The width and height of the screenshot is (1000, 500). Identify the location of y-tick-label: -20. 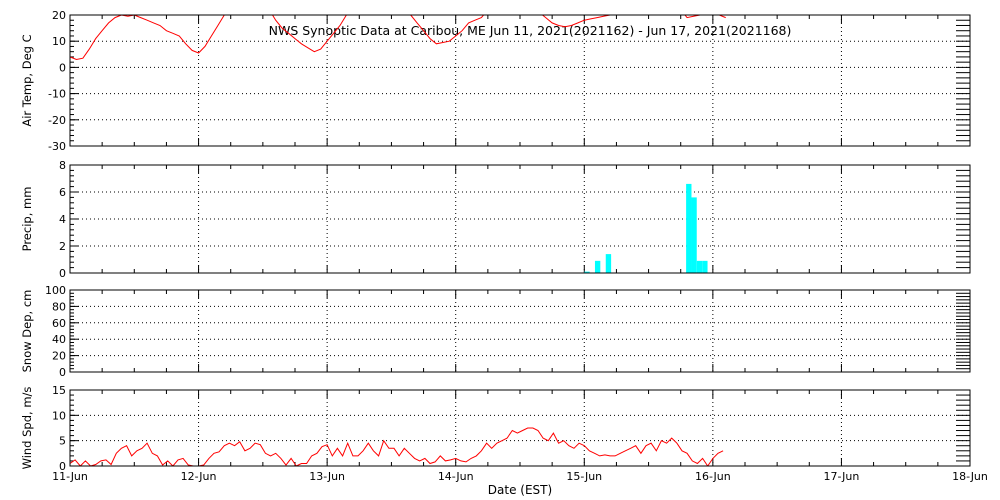
(57, 120).